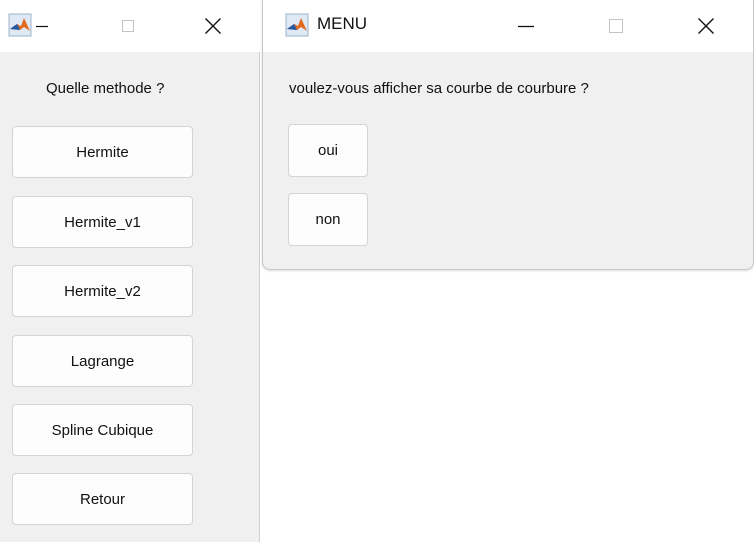 This screenshot has height=542, width=754. What do you see at coordinates (102, 499) in the screenshot?
I see `retour-button: Retour` at bounding box center [102, 499].